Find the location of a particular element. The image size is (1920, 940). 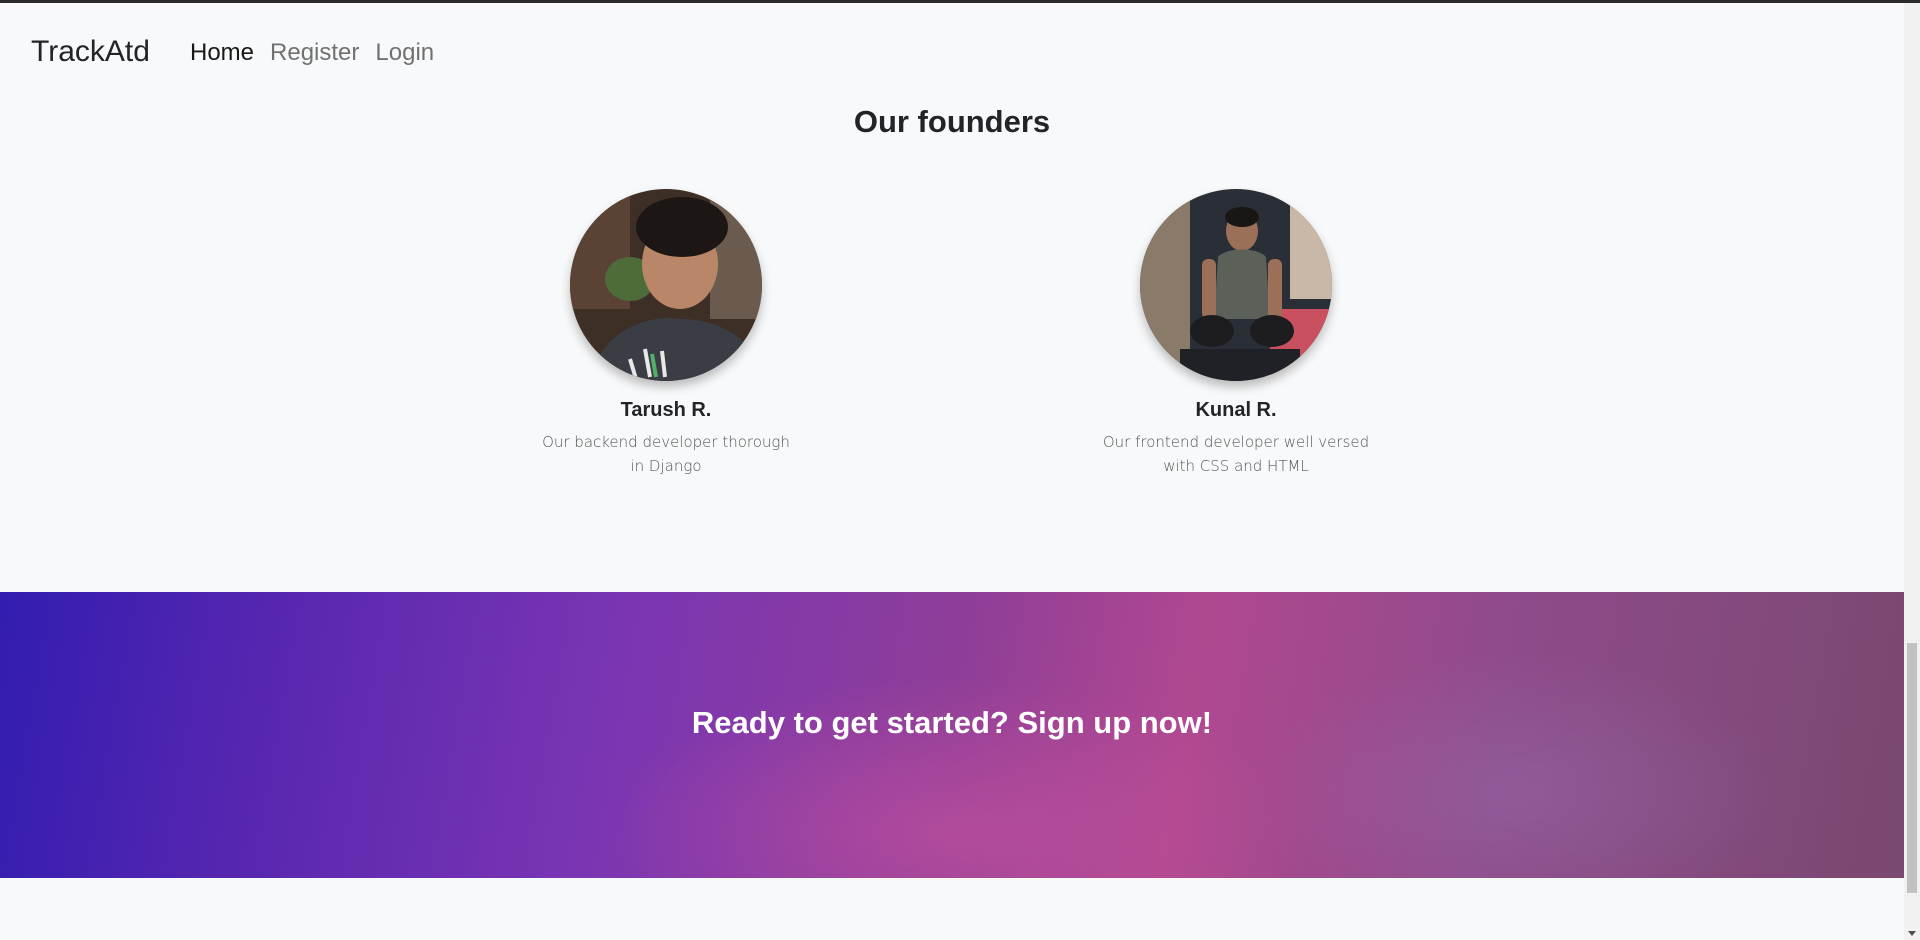

scrollbar-thumb is located at coordinates (1912, 768).